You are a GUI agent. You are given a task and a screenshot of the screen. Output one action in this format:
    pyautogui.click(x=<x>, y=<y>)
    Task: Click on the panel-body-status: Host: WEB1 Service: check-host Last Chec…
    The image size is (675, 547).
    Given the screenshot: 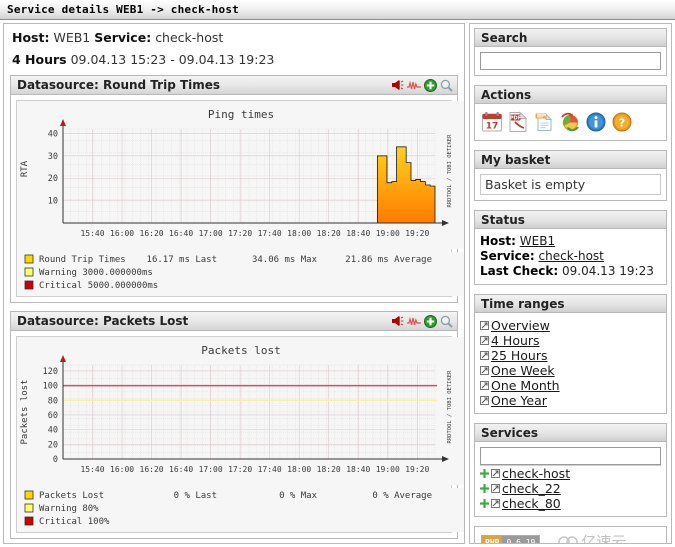 What is the action you would take?
    pyautogui.click(x=570, y=256)
    